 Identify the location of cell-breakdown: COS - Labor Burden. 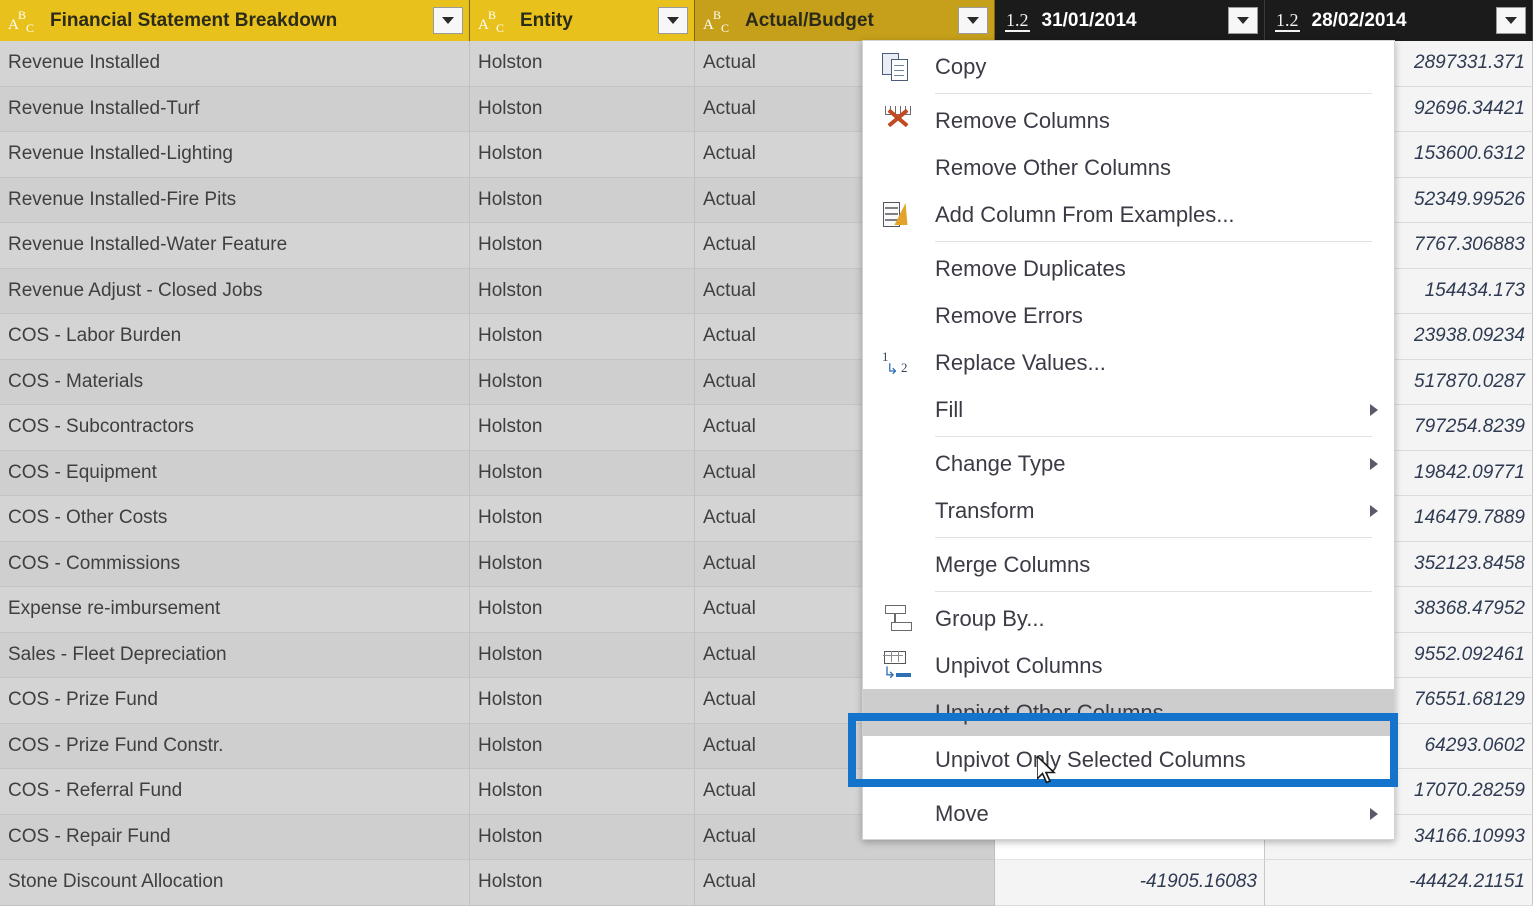
(235, 337).